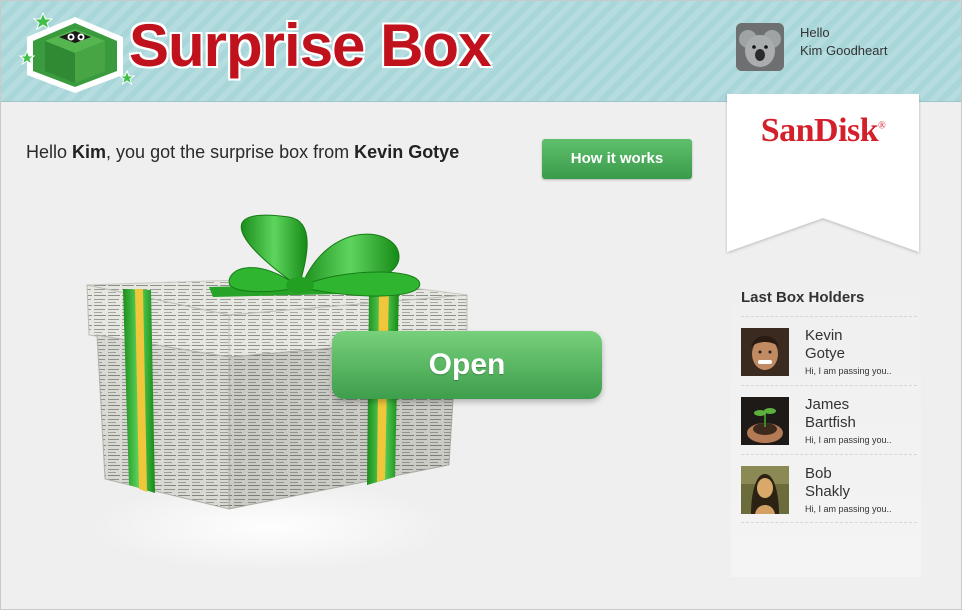 The width and height of the screenshot is (962, 610). What do you see at coordinates (819, 130) in the screenshot?
I see `sponsor-name: SanDisk` at bounding box center [819, 130].